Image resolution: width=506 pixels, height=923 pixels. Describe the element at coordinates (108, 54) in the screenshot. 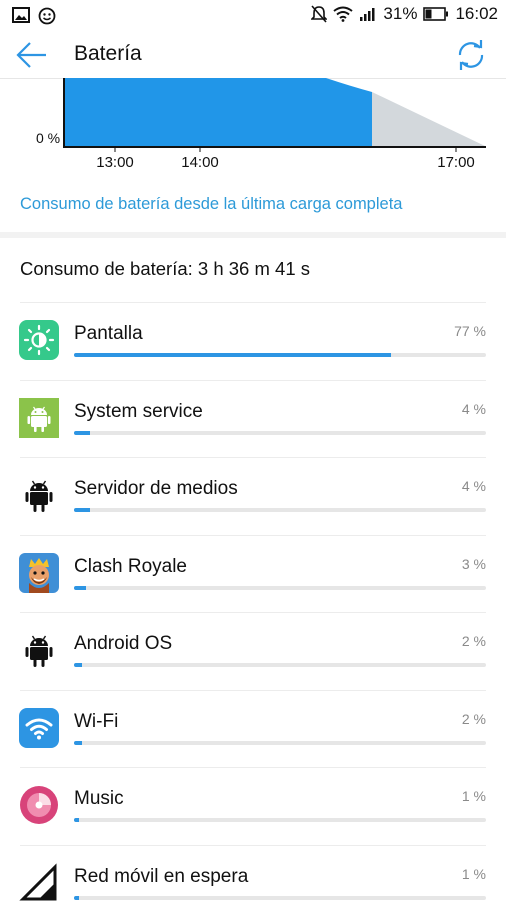

I see `page-title: Batería` at that location.